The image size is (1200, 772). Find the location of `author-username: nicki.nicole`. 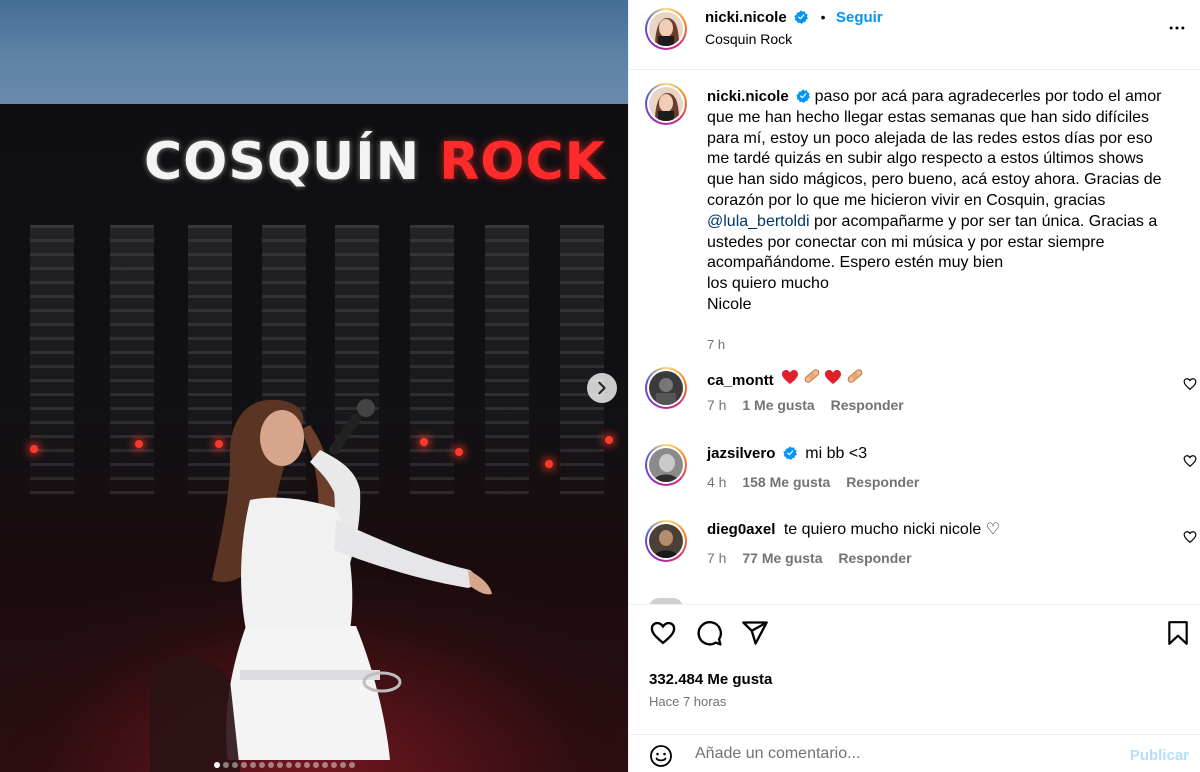

author-username: nicki.nicole is located at coordinates (746, 17).